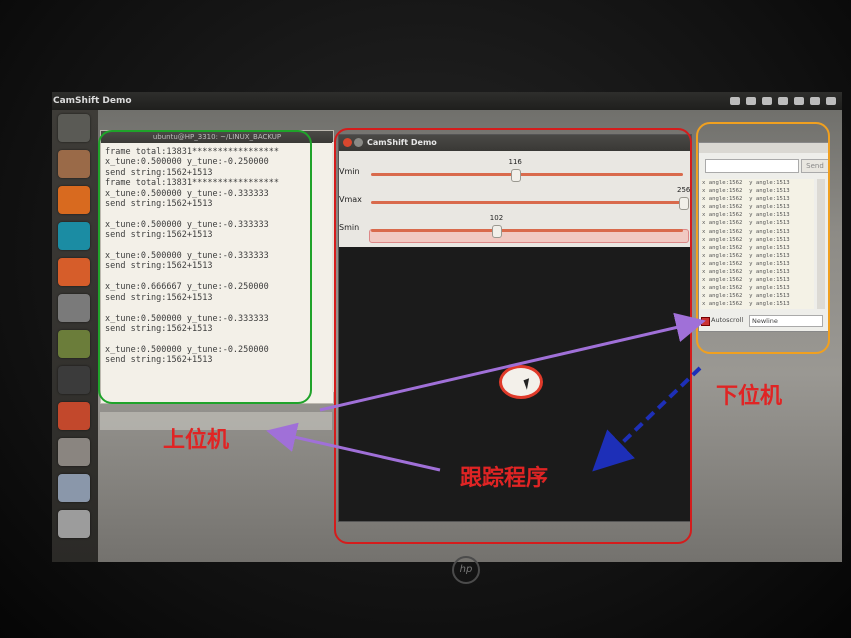 The height and width of the screenshot is (638, 851). Describe the element at coordinates (749, 396) in the screenshot. I see `lower-computer-label: 下位机` at that location.